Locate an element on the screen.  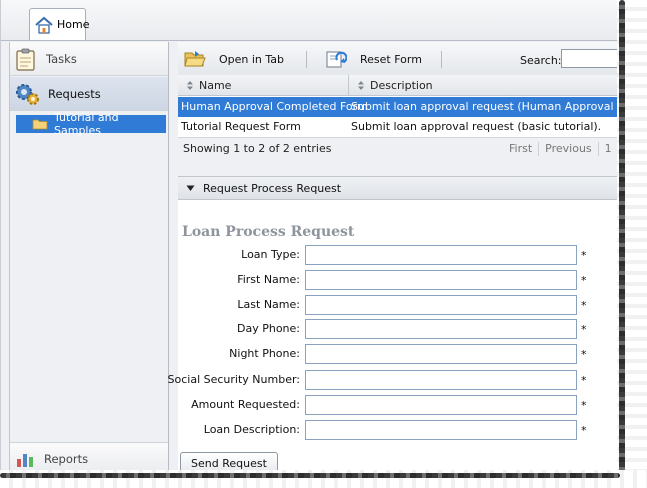
grid-header: Name Description is located at coordinates (398, 85).